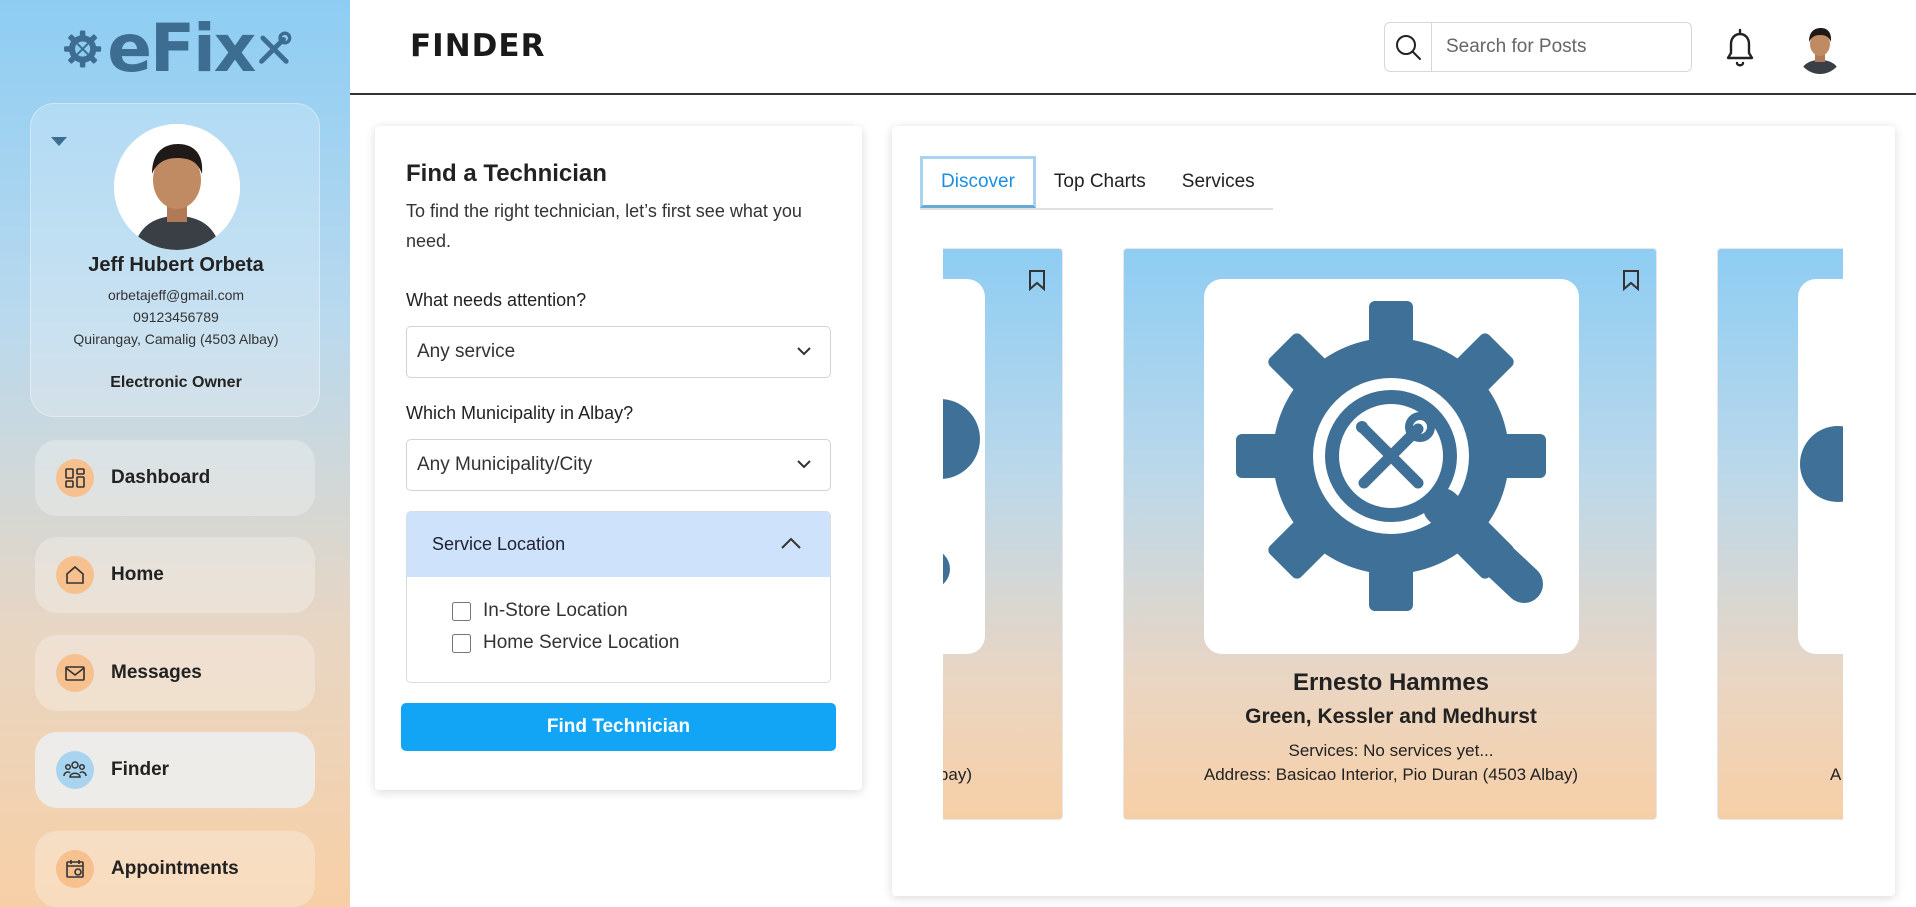 The image size is (1916, 907). Describe the element at coordinates (461, 611) in the screenshot. I see `in-store-checkbox` at that location.